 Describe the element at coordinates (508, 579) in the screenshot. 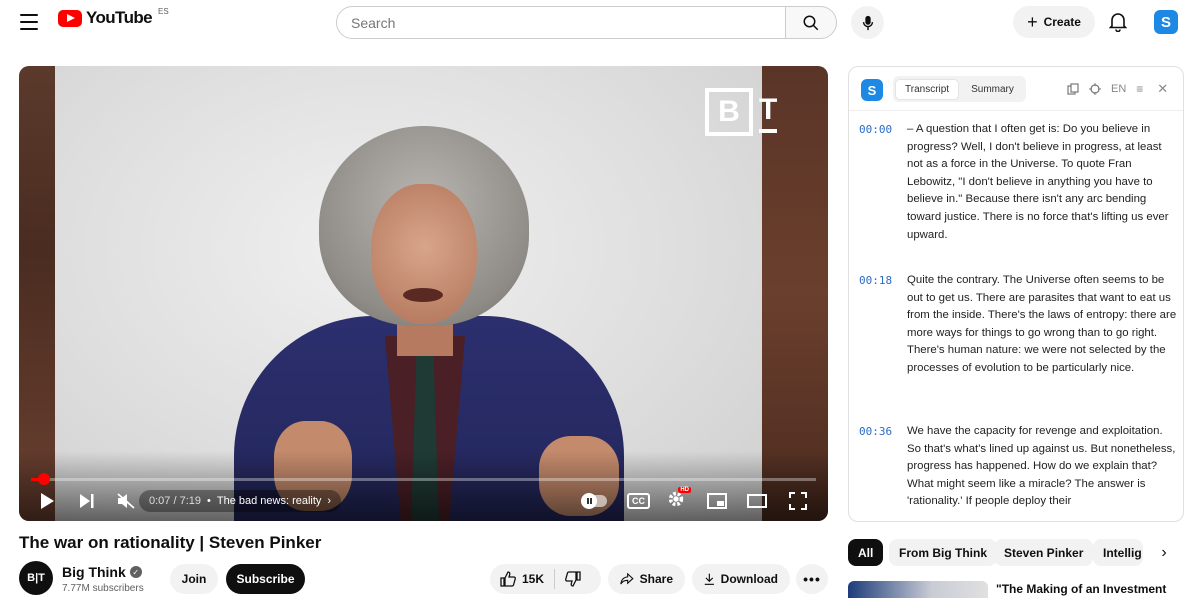

I see `thumbs-up-icon` at that location.